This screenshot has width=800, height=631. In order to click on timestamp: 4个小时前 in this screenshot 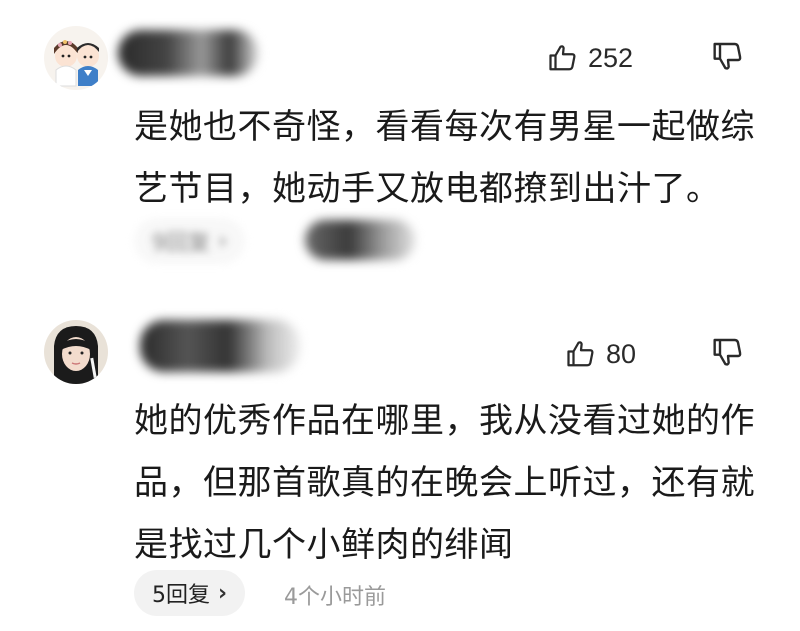, I will do `click(335, 597)`.